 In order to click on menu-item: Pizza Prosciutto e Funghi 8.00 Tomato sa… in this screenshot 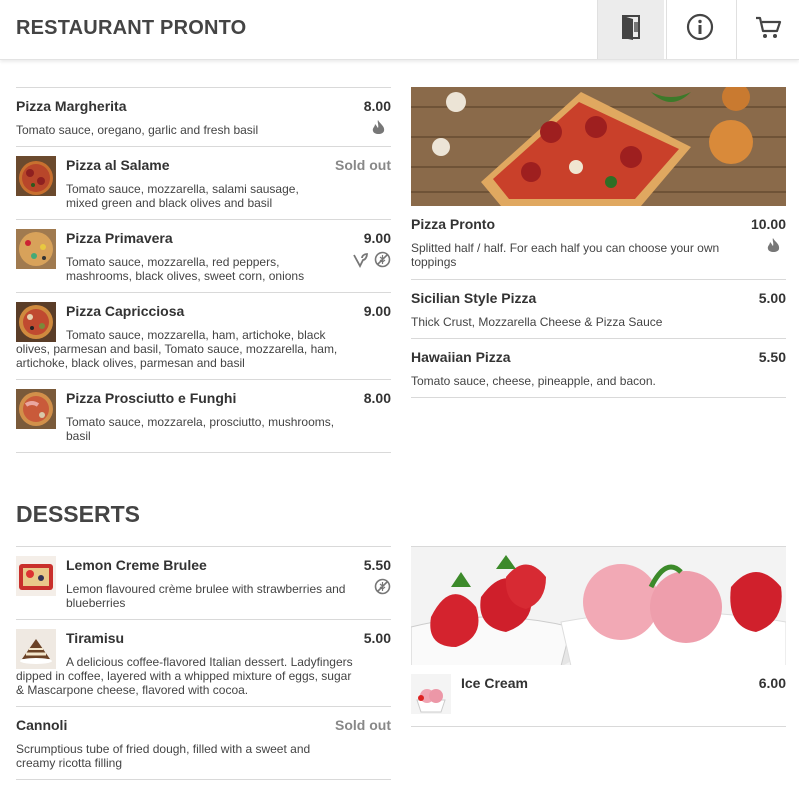, I will do `click(203, 415)`.